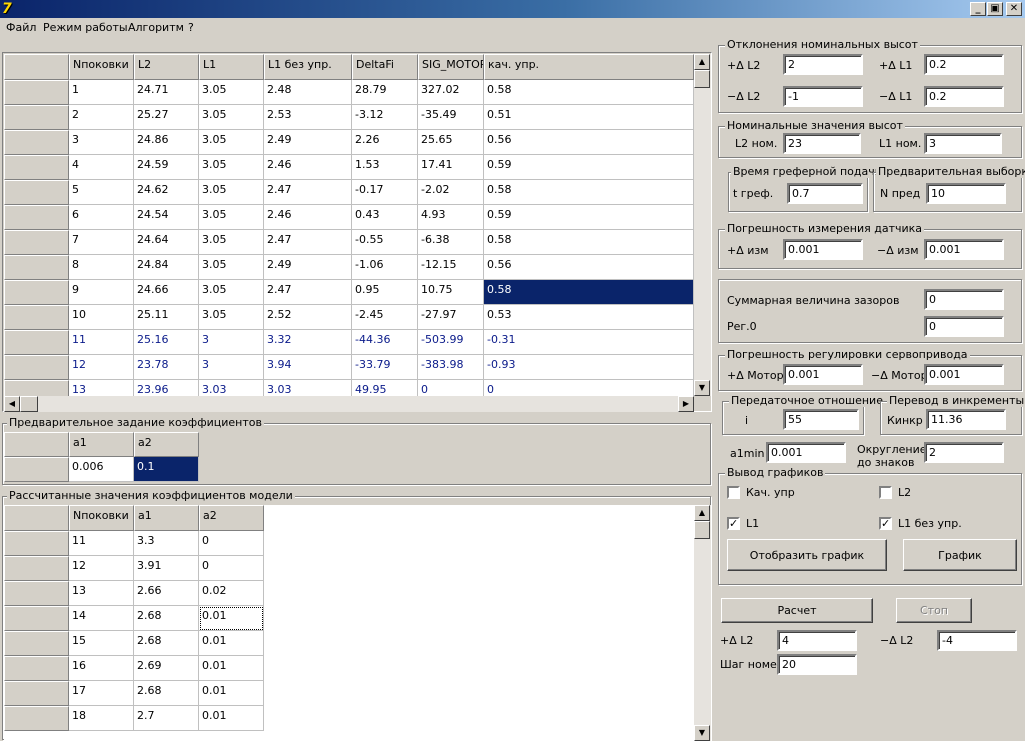 The image size is (1025, 741). Describe the element at coordinates (964, 299) in the screenshot. I see `gaps-sum-input` at that location.